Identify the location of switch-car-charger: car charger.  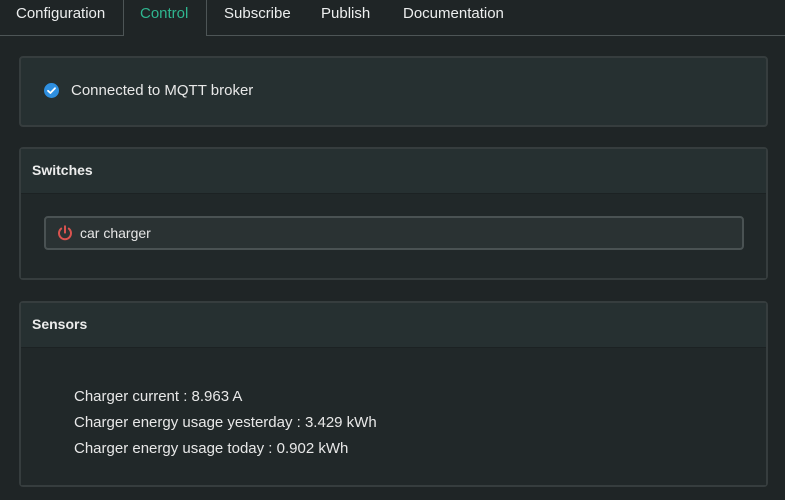
(394, 233).